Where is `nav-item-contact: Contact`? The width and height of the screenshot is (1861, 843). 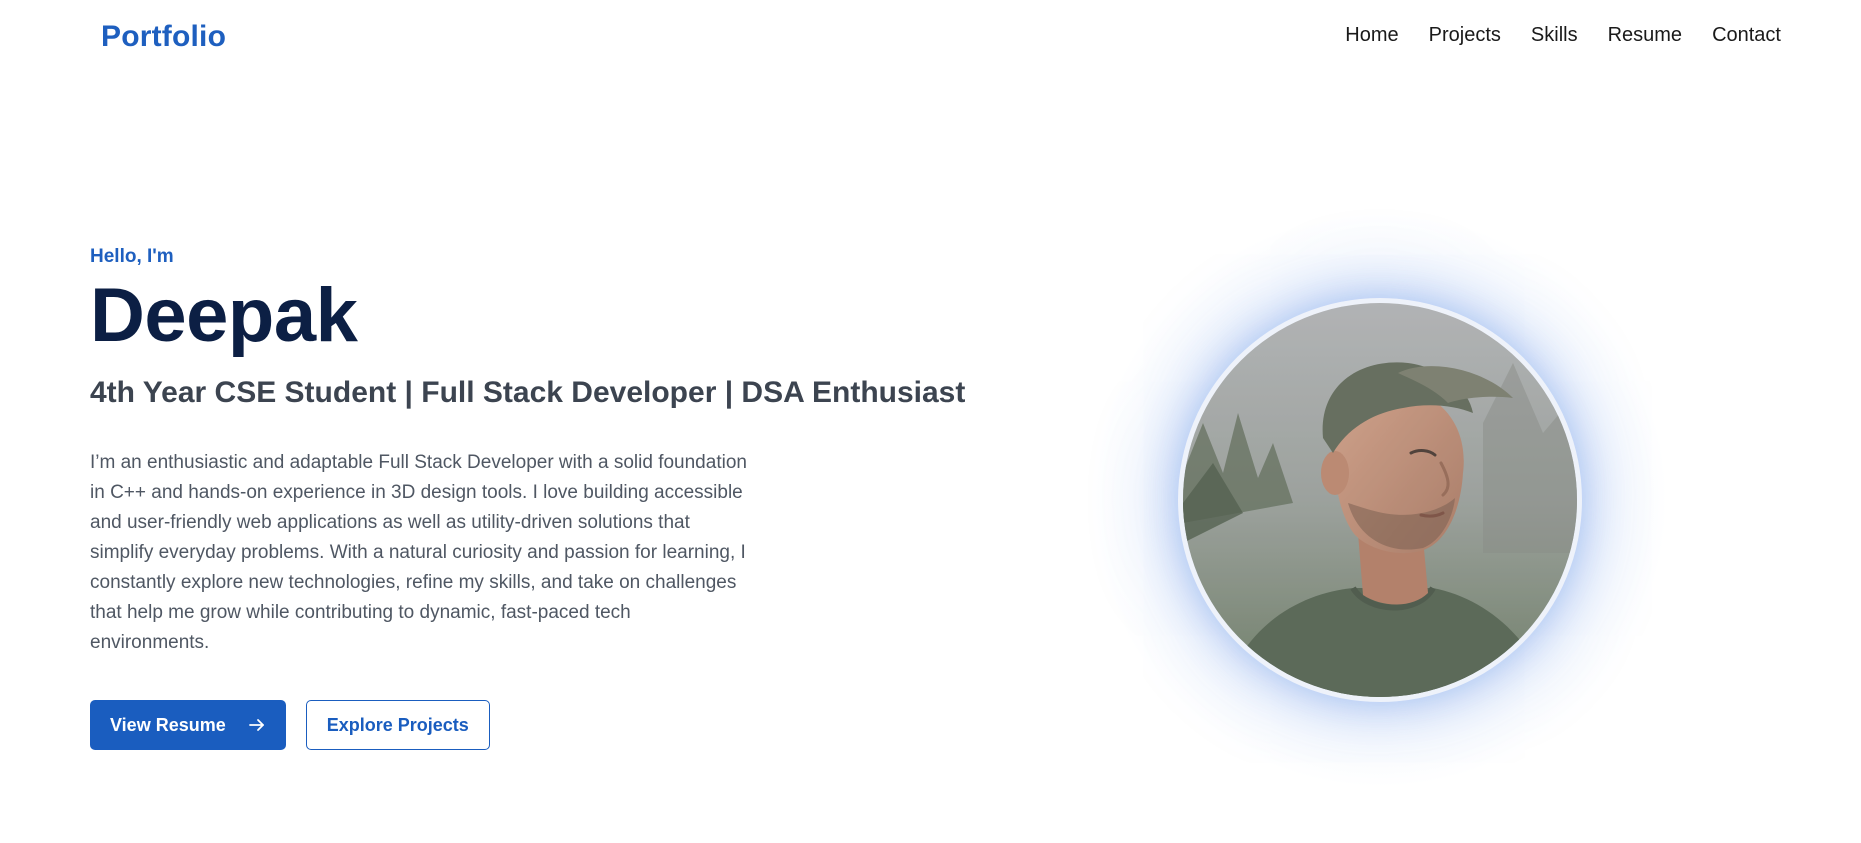
nav-item-contact: Contact is located at coordinates (1746, 35).